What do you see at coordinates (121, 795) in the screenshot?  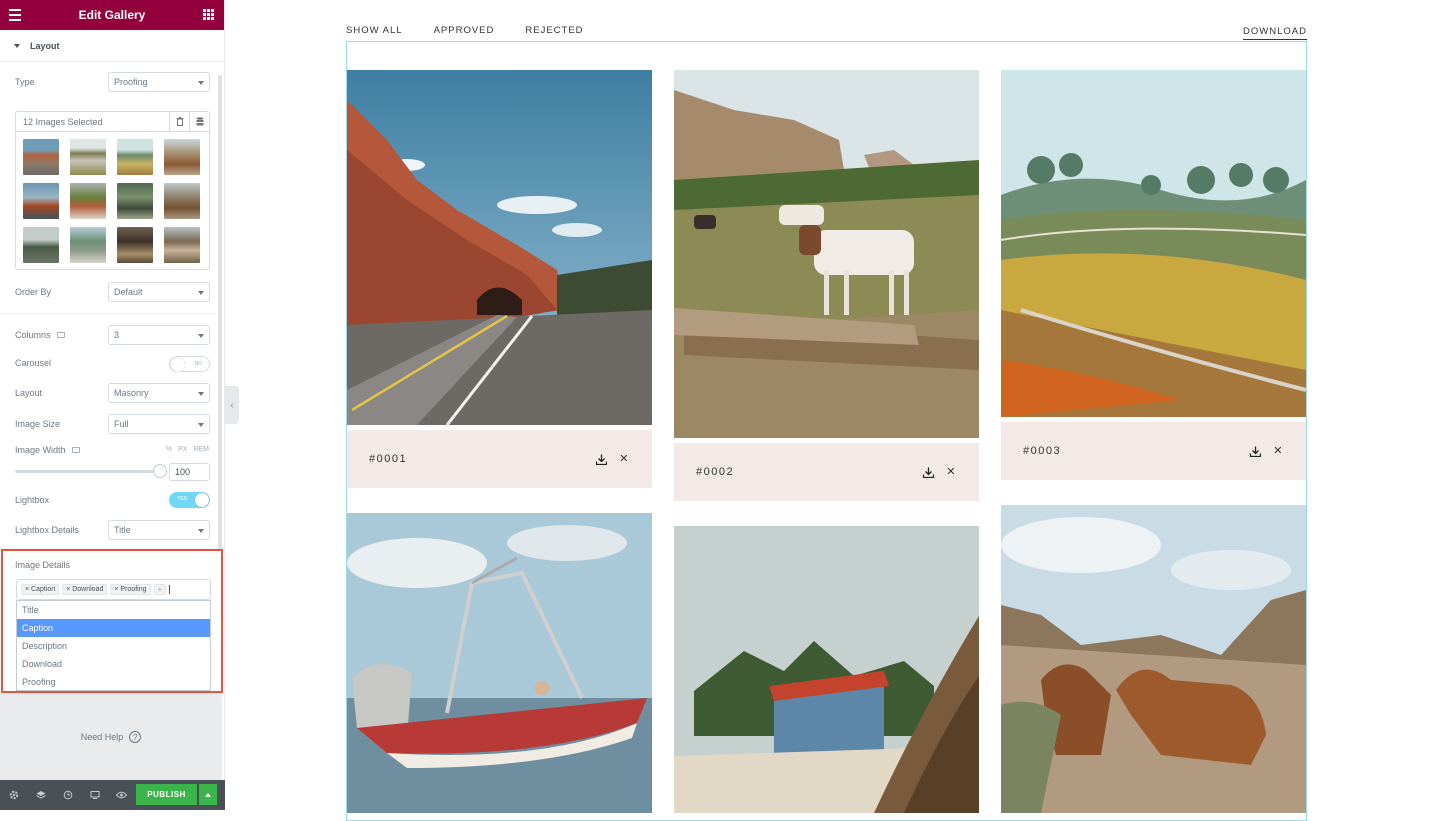 I see `preview-eye-icon` at bounding box center [121, 795].